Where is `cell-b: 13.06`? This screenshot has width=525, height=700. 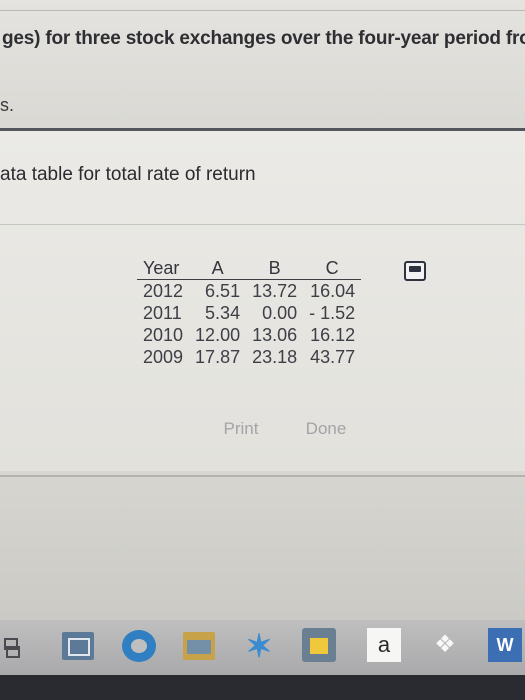 cell-b: 13.06 is located at coordinates (275, 335).